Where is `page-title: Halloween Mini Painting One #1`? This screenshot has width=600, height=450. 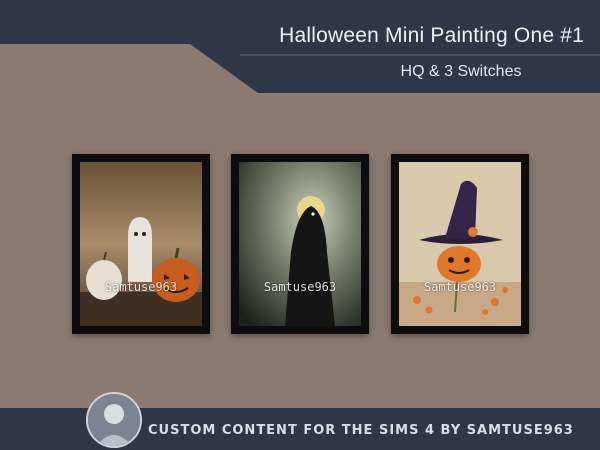 page-title: Halloween Mini Painting One #1 is located at coordinates (431, 35).